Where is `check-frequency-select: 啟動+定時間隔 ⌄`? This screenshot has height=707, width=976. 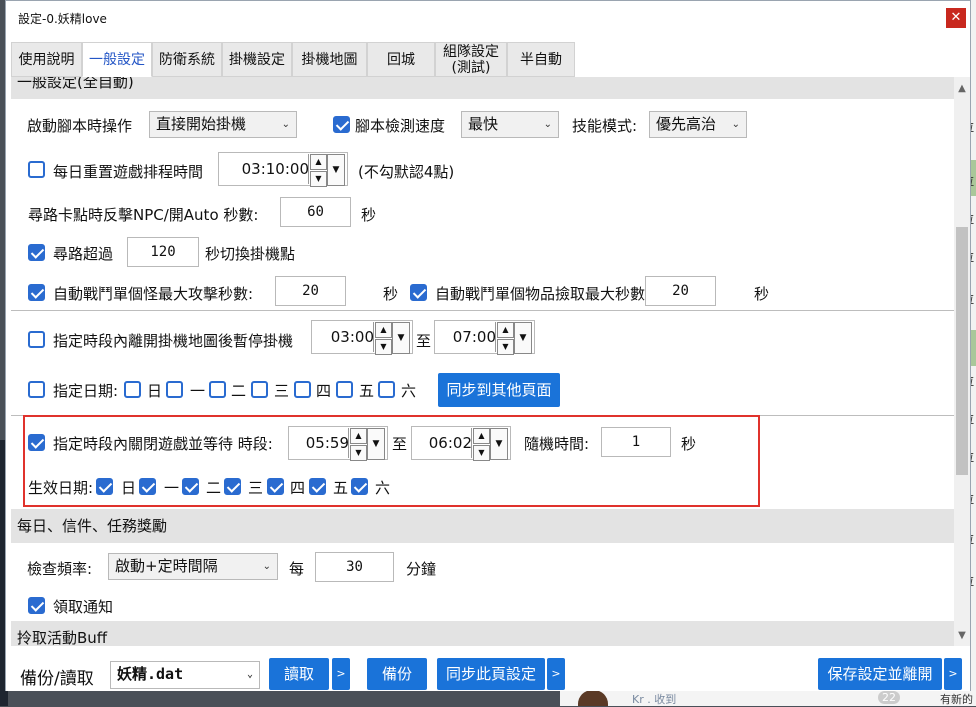 check-frequency-select: 啟動+定時間隔 ⌄ is located at coordinates (193, 566).